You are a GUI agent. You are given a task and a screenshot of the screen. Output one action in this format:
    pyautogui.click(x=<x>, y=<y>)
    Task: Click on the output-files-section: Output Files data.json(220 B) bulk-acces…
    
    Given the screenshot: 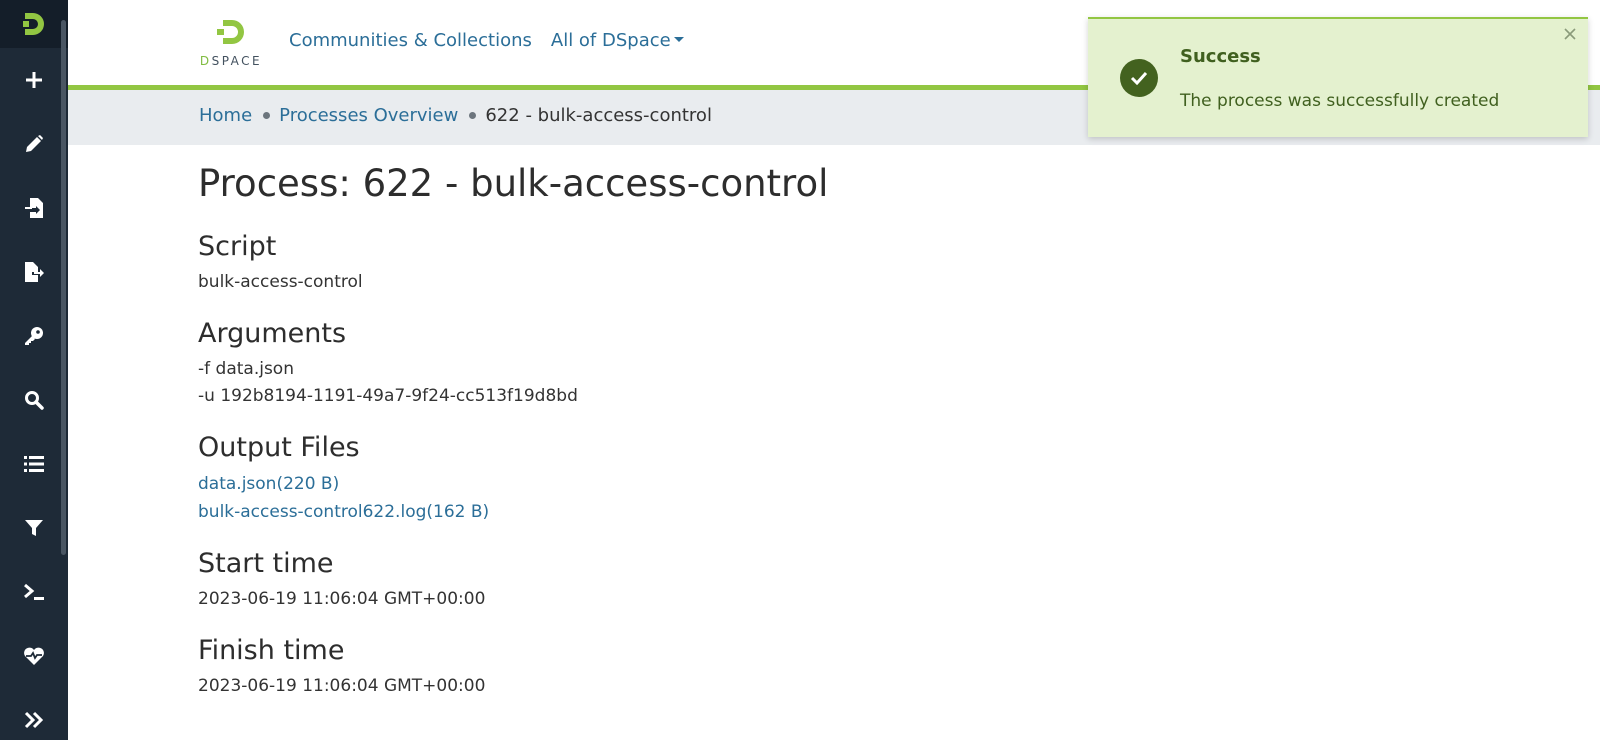 What is the action you would take?
    pyautogui.click(x=648, y=478)
    